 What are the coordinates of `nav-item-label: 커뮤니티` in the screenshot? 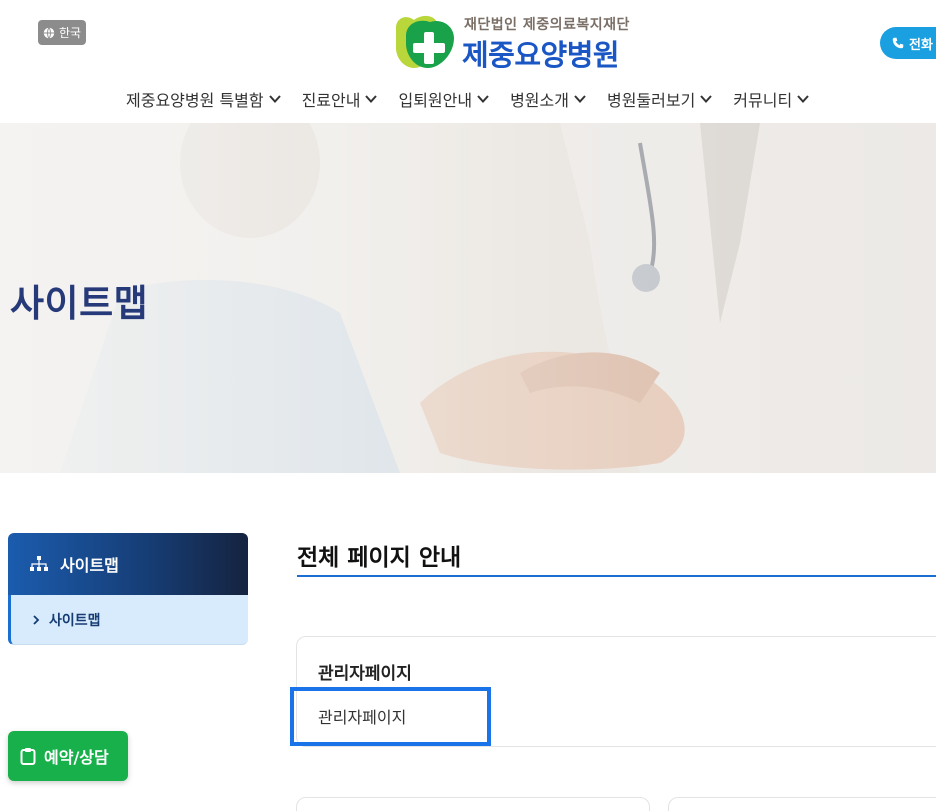 It's located at (763, 100).